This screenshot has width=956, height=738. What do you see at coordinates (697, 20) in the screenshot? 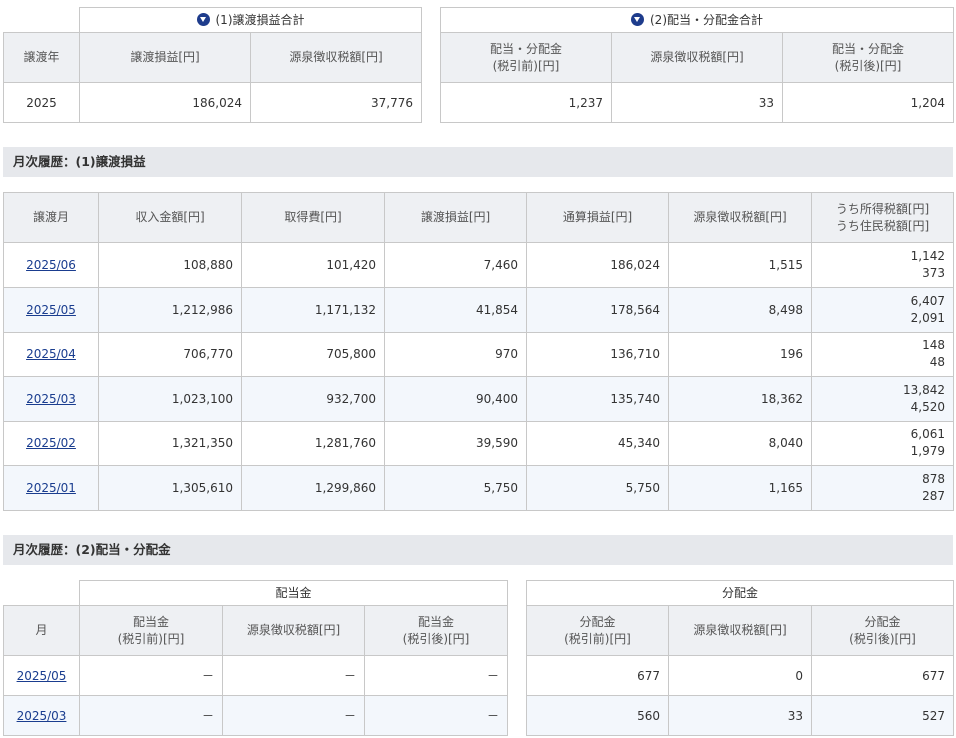
I see `dividend-summary-title: (2)配当・分配金合計` at bounding box center [697, 20].